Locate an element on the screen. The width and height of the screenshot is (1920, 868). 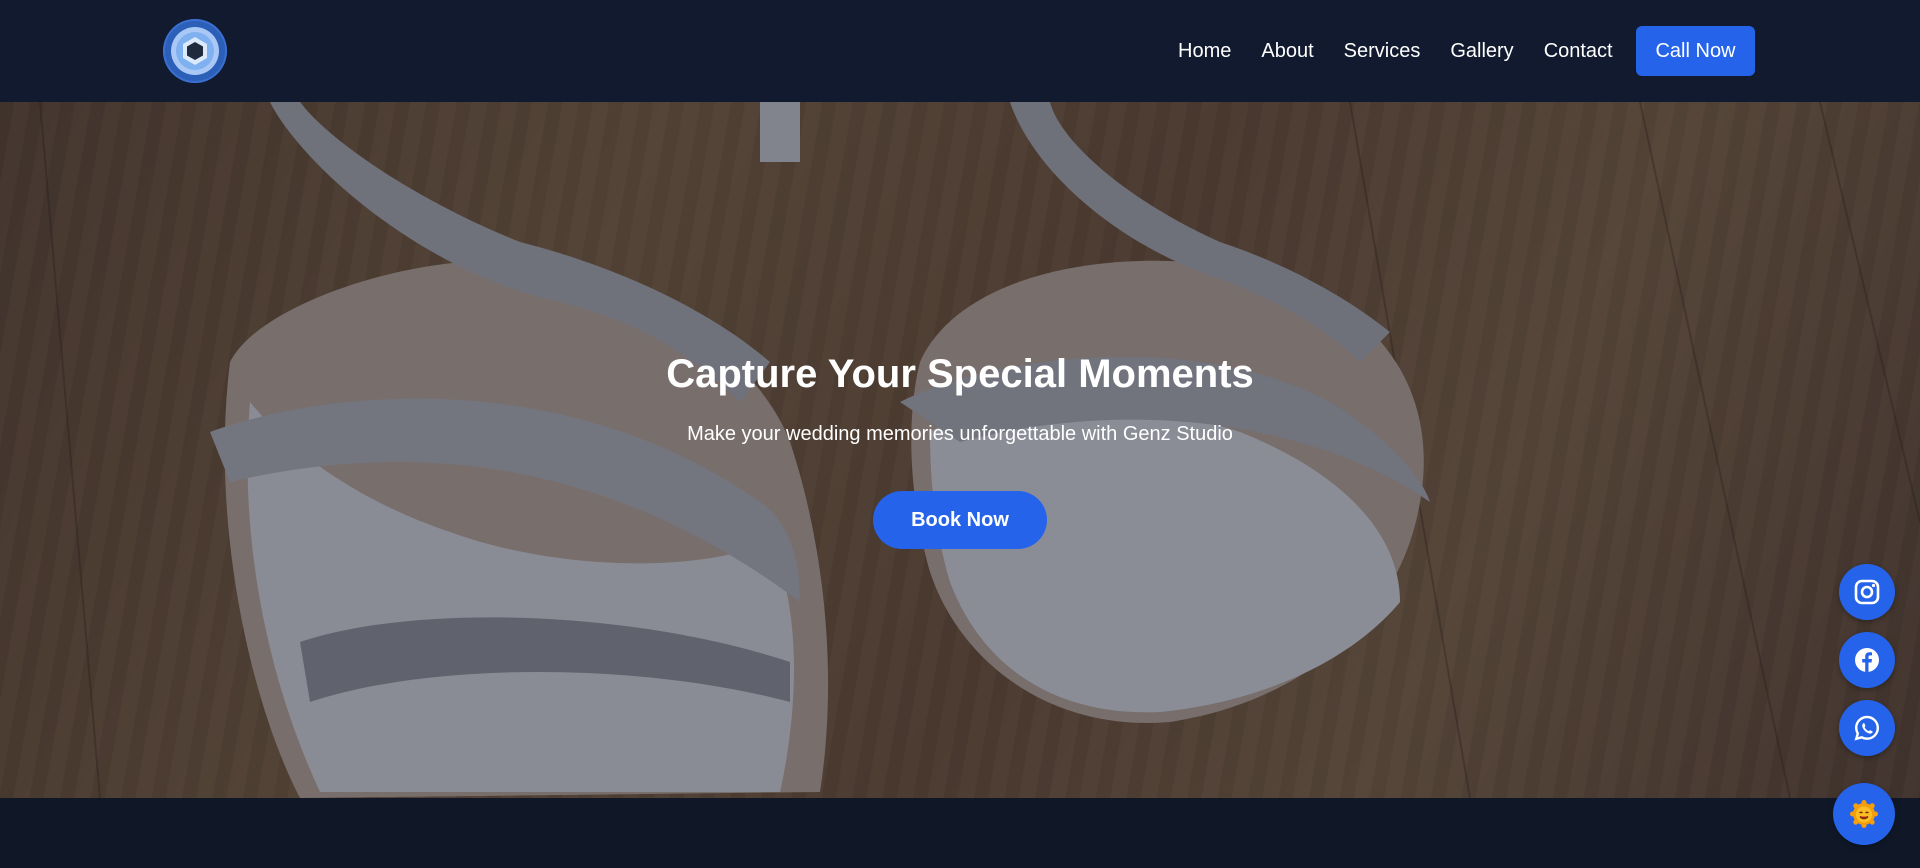
chat-button is located at coordinates (1864, 814).